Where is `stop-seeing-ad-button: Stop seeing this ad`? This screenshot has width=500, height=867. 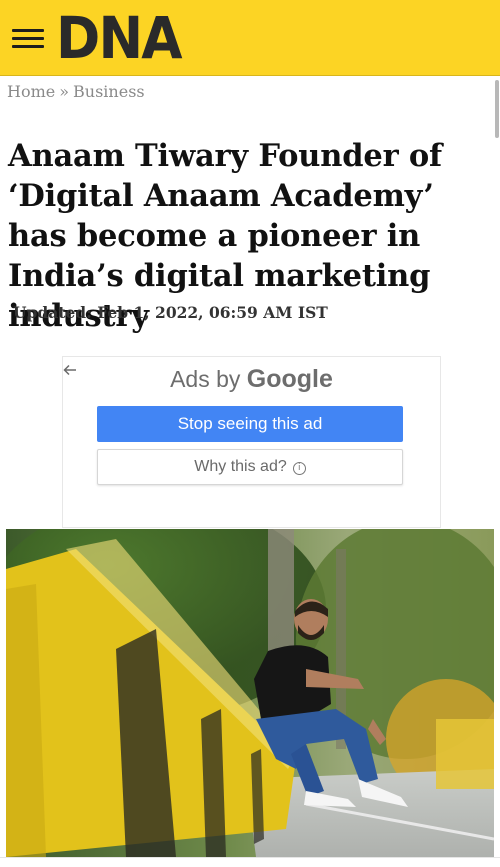
stop-seeing-ad-button: Stop seeing this ad is located at coordinates (250, 424).